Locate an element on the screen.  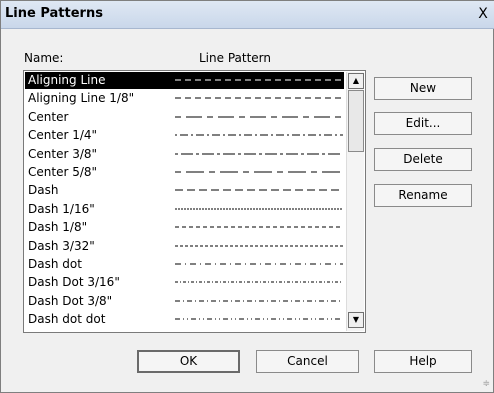
pattern-row: Aligning Line 1/8" is located at coordinates (184, 98).